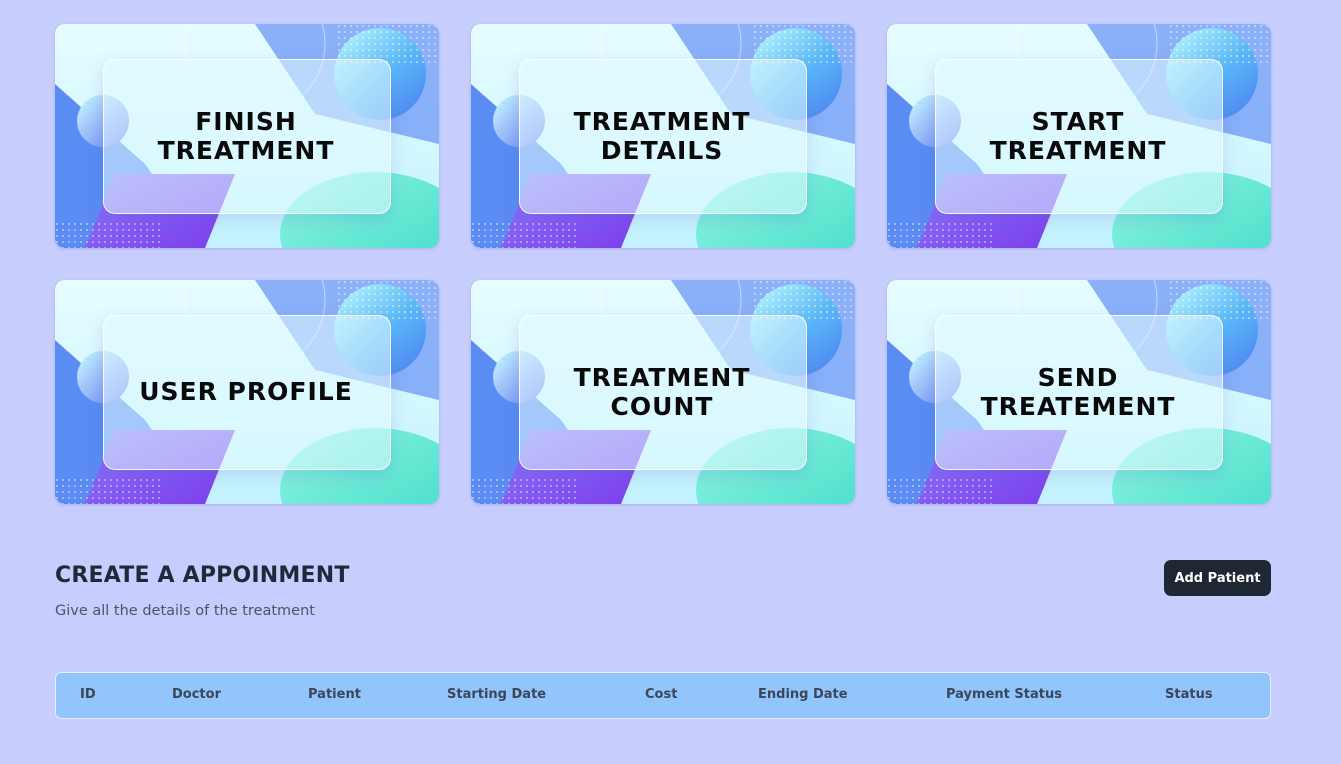 This screenshot has width=1341, height=764. What do you see at coordinates (88, 694) in the screenshot?
I see `column-header-id: ID` at bounding box center [88, 694].